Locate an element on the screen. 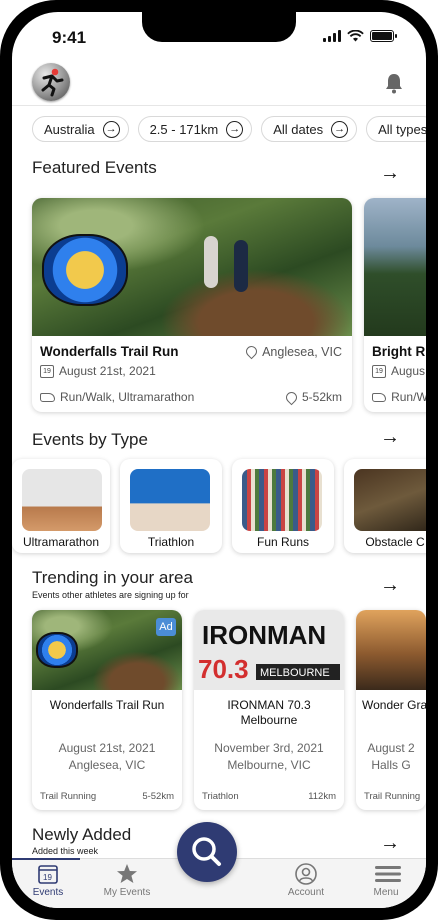 This screenshot has height=920, width=438. types-see-all-arrow-icon: → is located at coordinates (390, 437).